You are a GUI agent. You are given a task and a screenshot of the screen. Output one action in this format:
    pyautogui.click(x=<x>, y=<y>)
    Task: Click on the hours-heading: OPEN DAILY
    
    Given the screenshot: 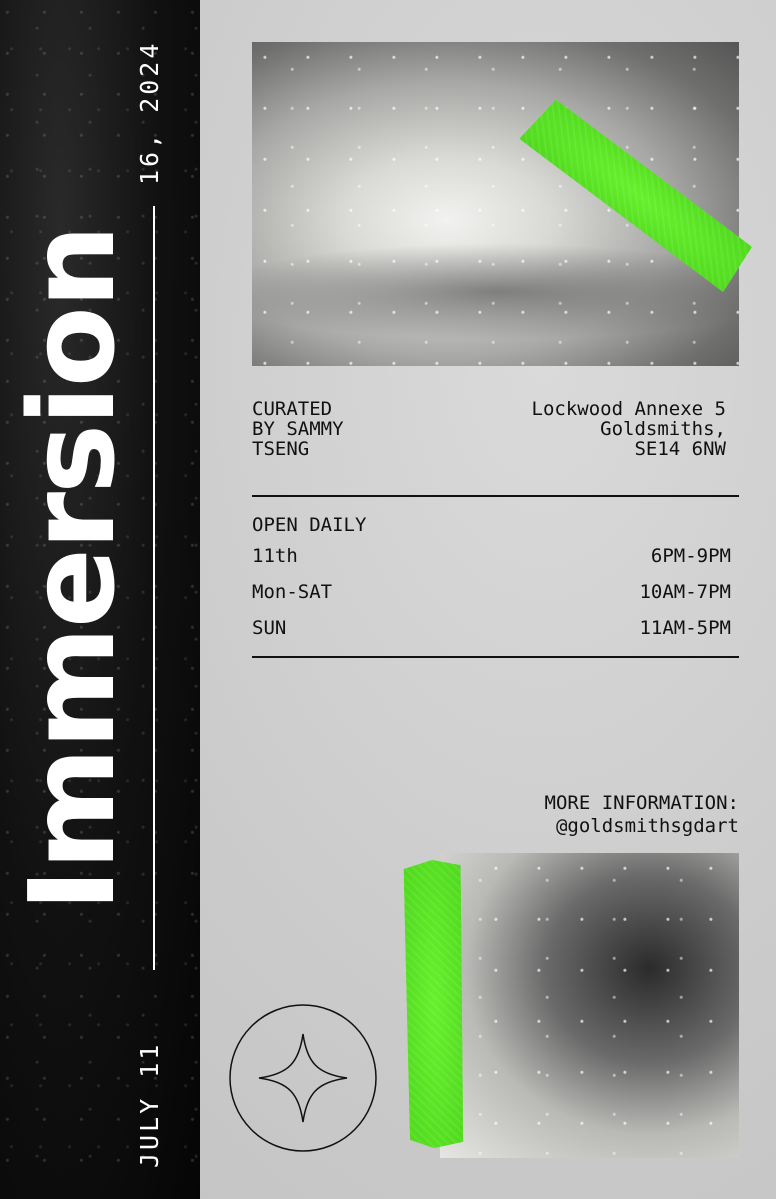 What is the action you would take?
    pyautogui.click(x=309, y=525)
    